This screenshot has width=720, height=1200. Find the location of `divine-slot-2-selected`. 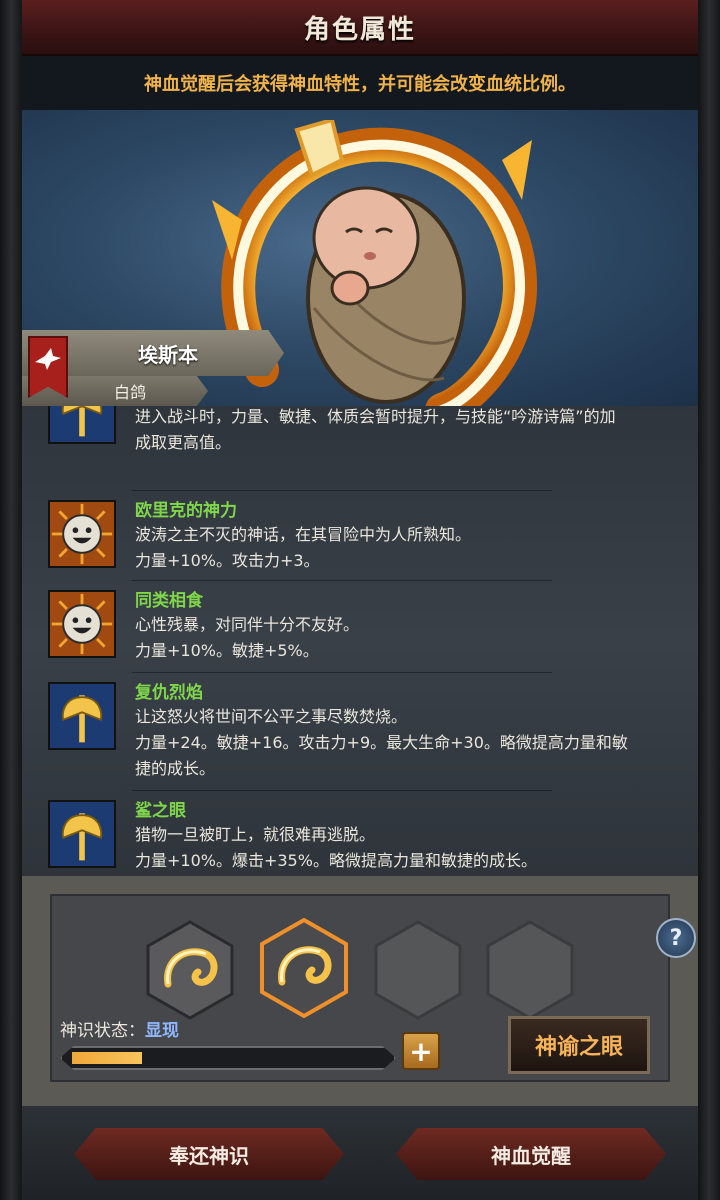

divine-slot-2-selected is located at coordinates (304, 968).